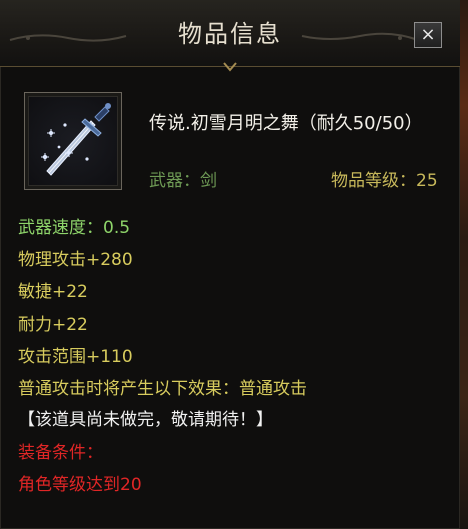 Image resolution: width=468 pixels, height=529 pixels. I want to click on close-icon: ×, so click(428, 34).